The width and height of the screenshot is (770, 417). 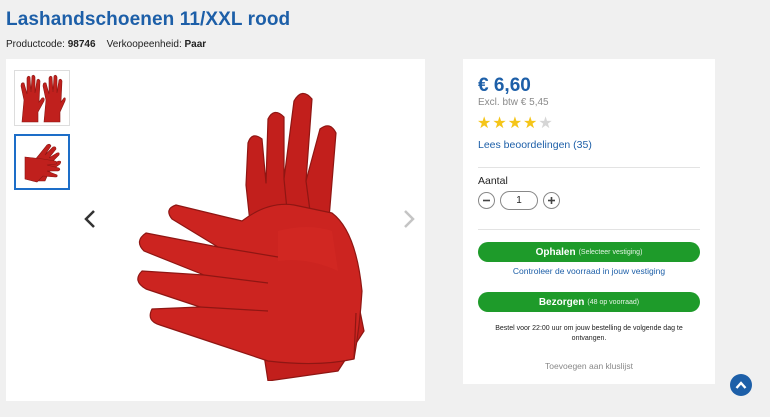 I want to click on add-to-list-link: Toevoegen aan kluslijst, so click(x=589, y=366).